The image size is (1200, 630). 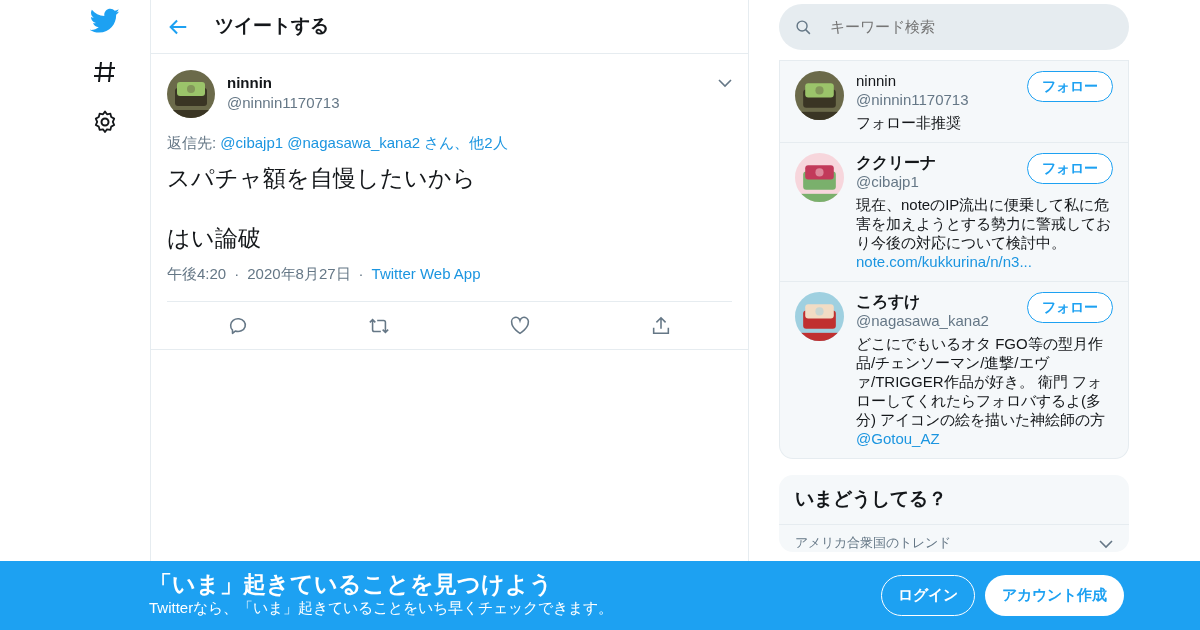 What do you see at coordinates (299, 273) in the screenshot?
I see `tweet-date: 2020年8月27日` at bounding box center [299, 273].